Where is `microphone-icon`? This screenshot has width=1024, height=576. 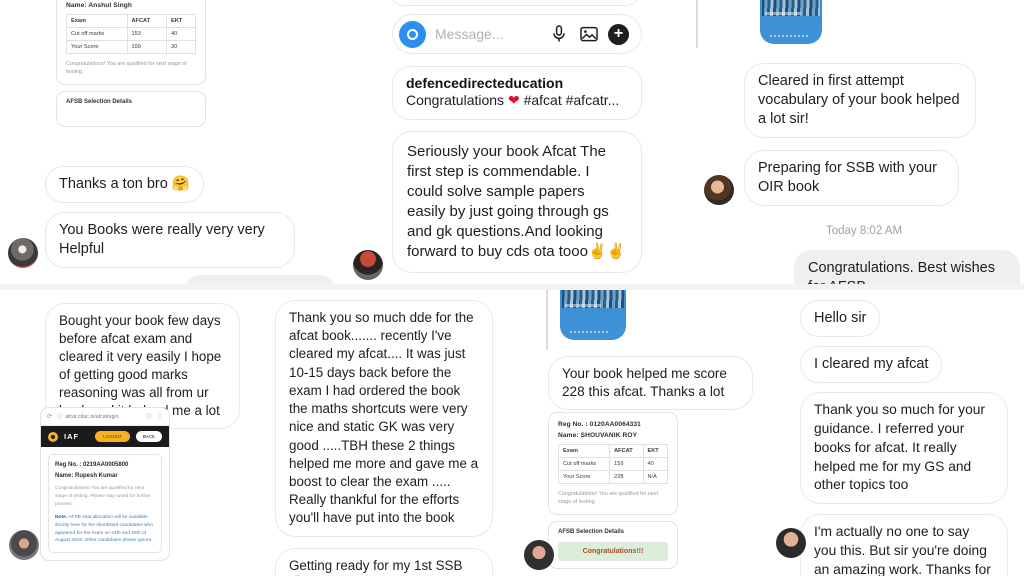 microphone-icon is located at coordinates (558, 34).